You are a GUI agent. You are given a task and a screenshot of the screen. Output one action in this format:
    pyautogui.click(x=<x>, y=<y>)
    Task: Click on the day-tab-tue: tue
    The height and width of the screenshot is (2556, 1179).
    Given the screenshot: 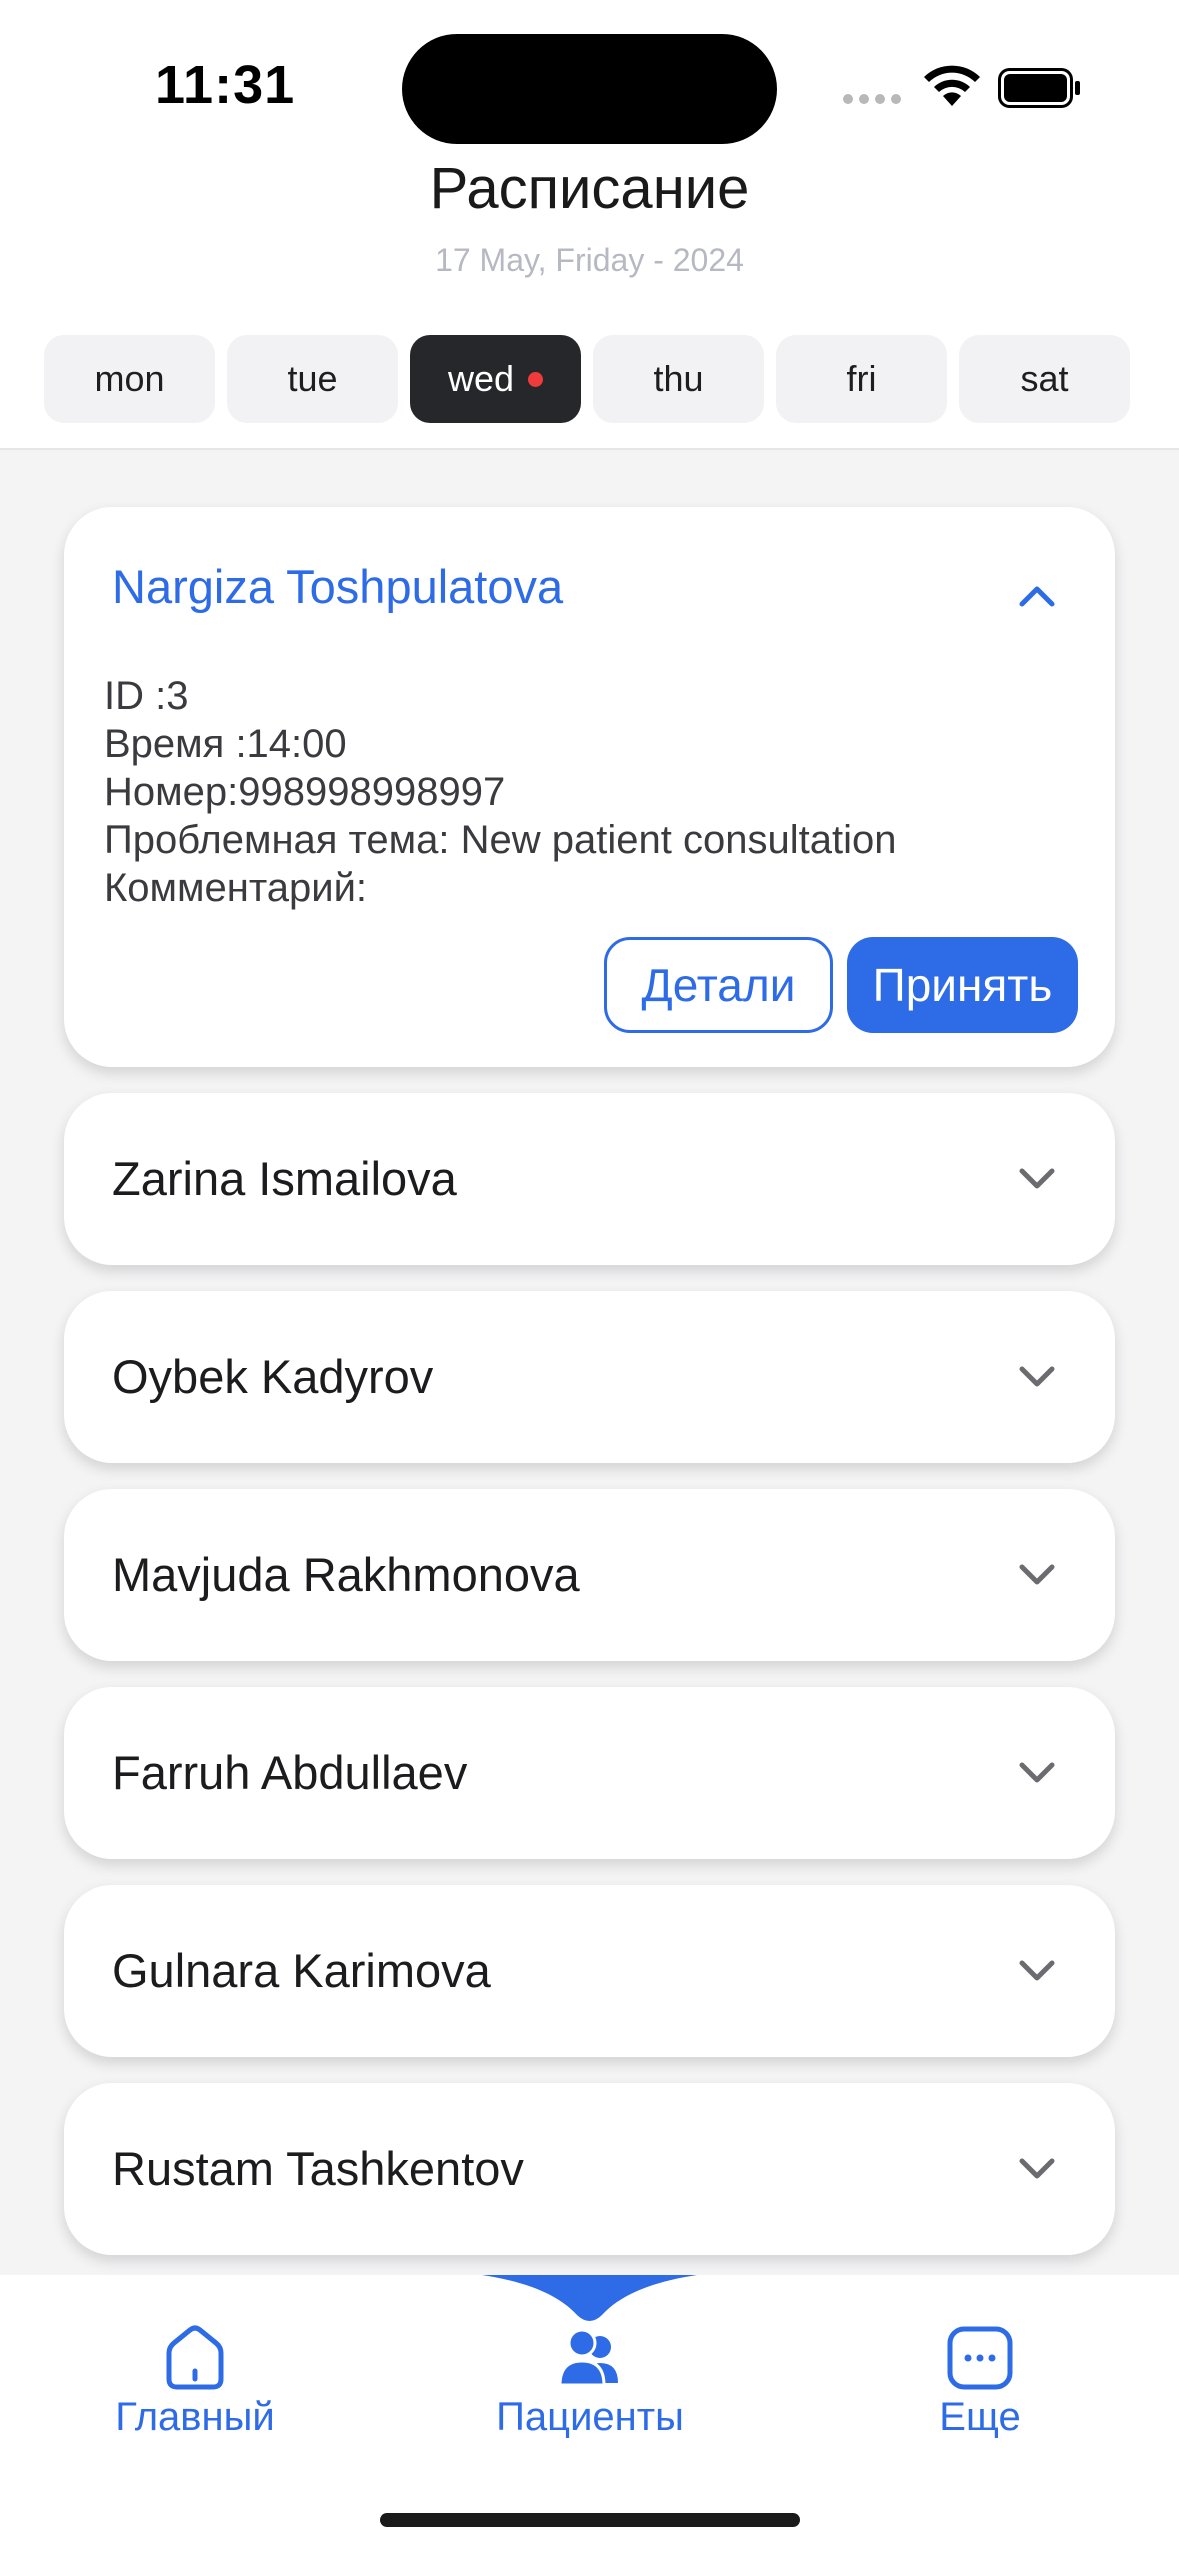 What is the action you would take?
    pyautogui.click(x=312, y=379)
    